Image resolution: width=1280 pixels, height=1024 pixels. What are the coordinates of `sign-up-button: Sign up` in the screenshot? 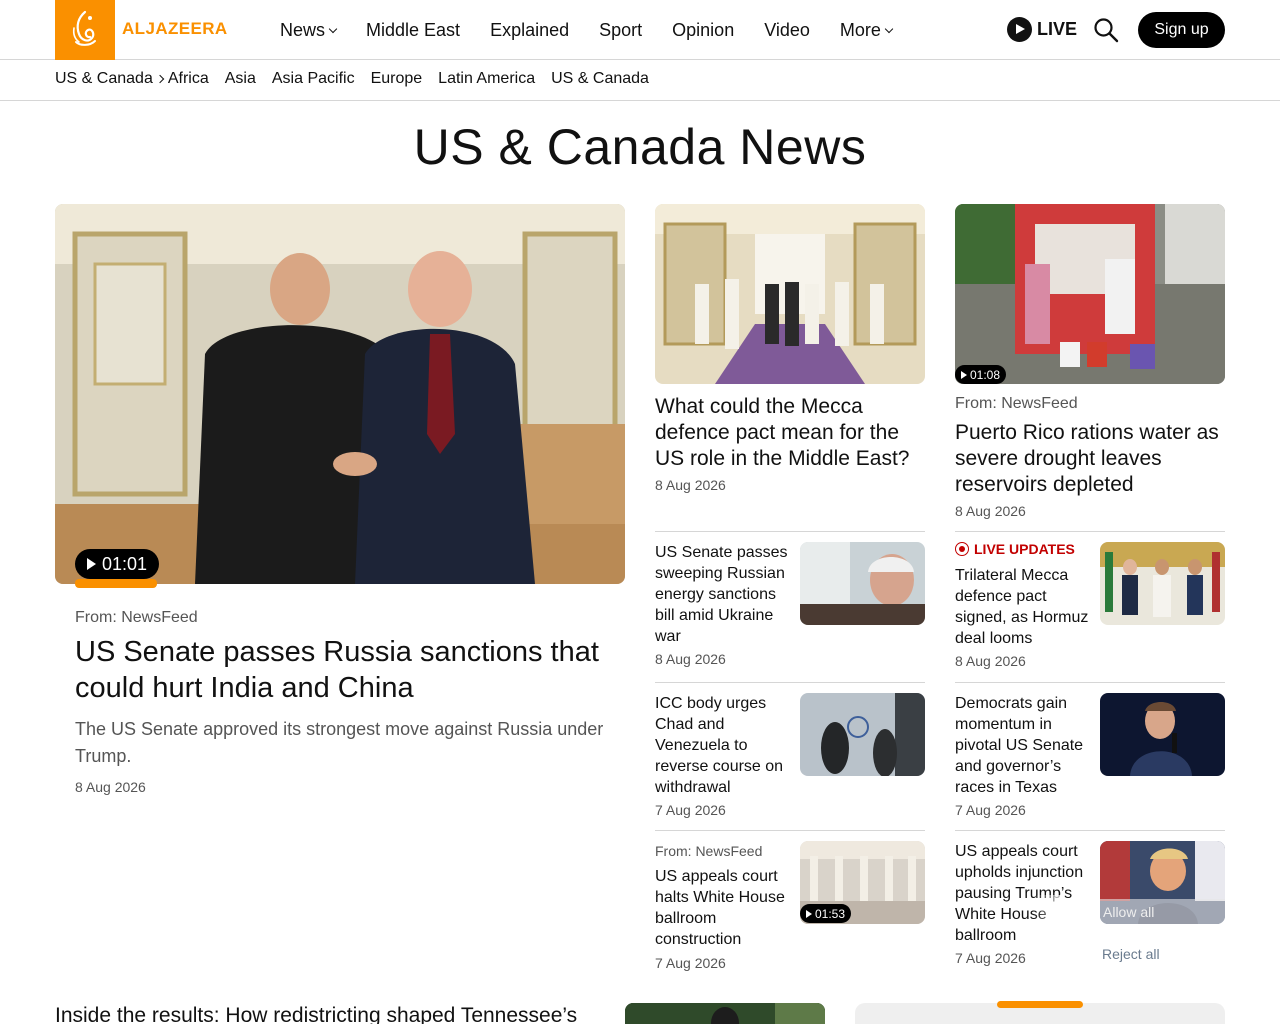 It's located at (1181, 30).